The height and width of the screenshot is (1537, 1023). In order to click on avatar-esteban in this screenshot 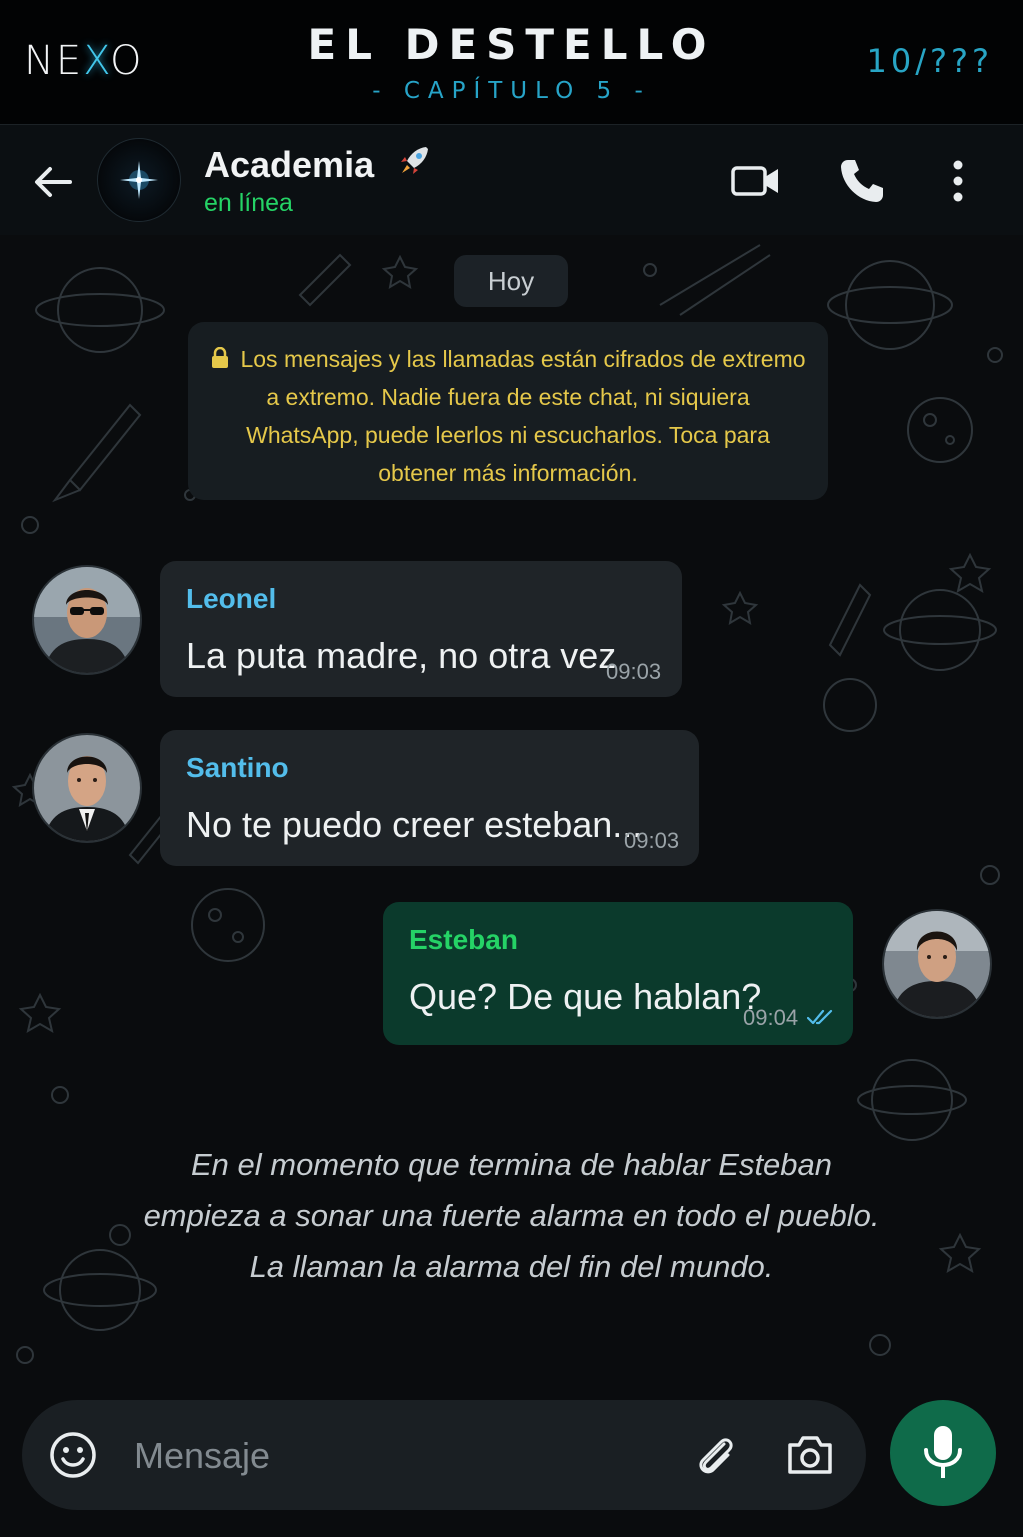, I will do `click(937, 964)`.